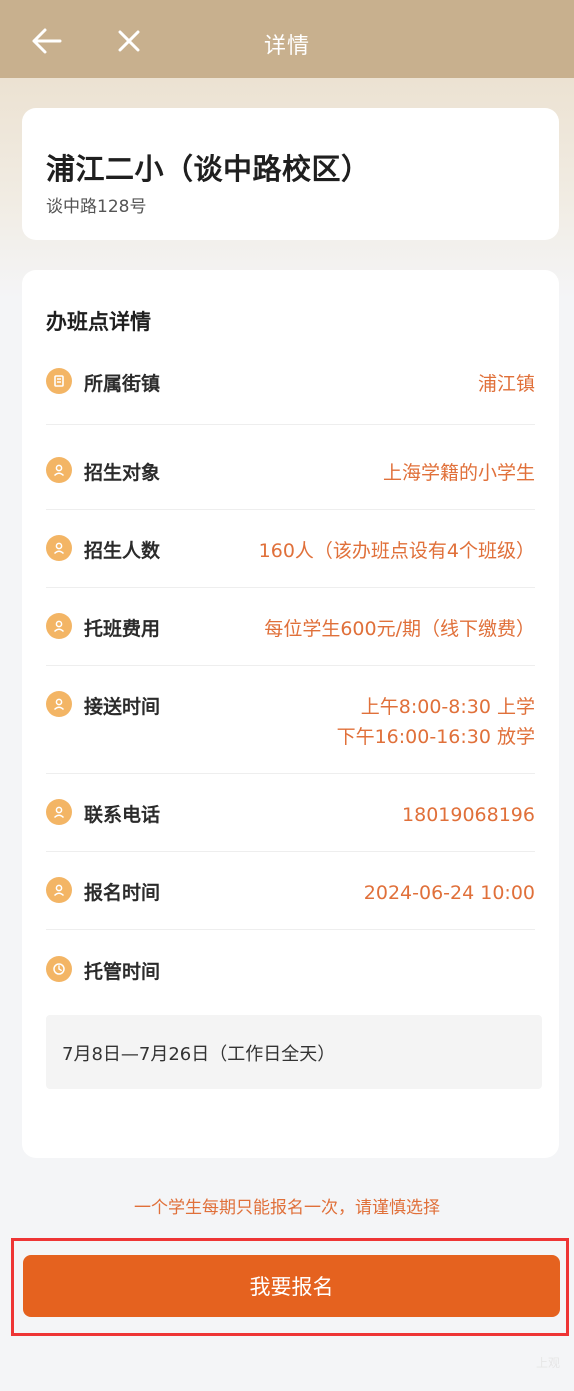 This screenshot has width=574, height=1391. What do you see at coordinates (122, 707) in the screenshot?
I see `row-label: 接送时间` at bounding box center [122, 707].